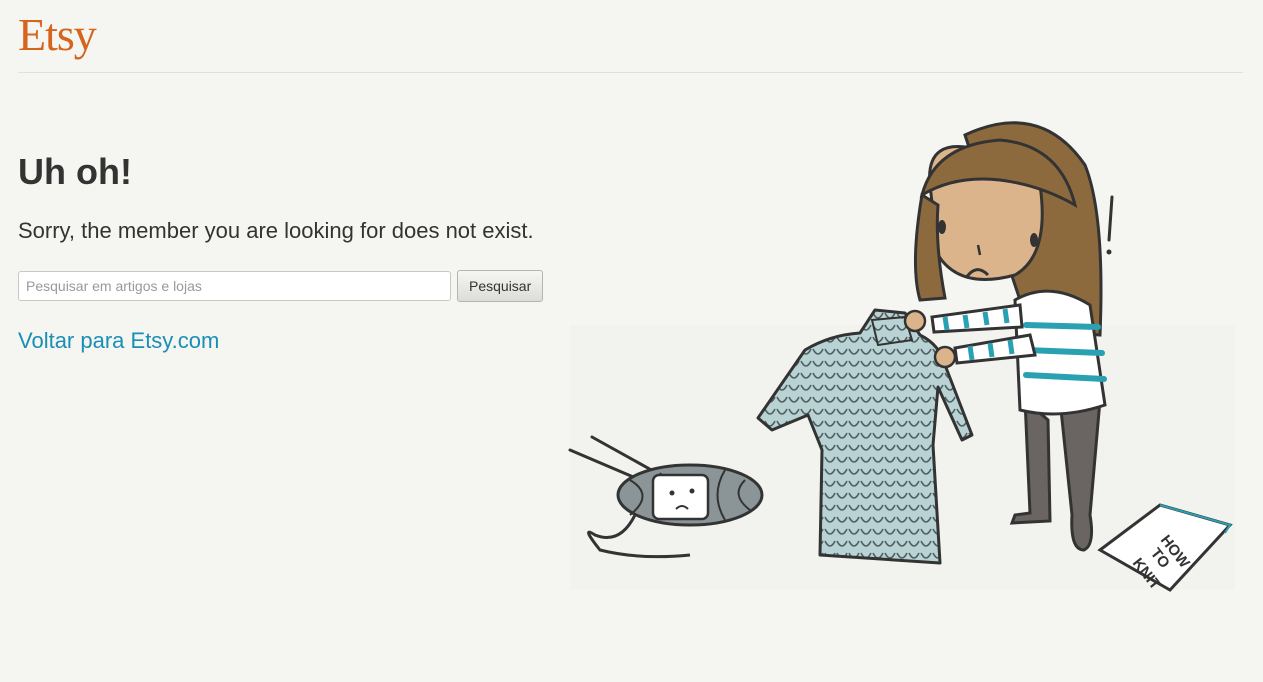 This screenshot has width=1263, height=682. I want to click on back-to-etsy-link: Voltar para Etsy.com, so click(118, 341).